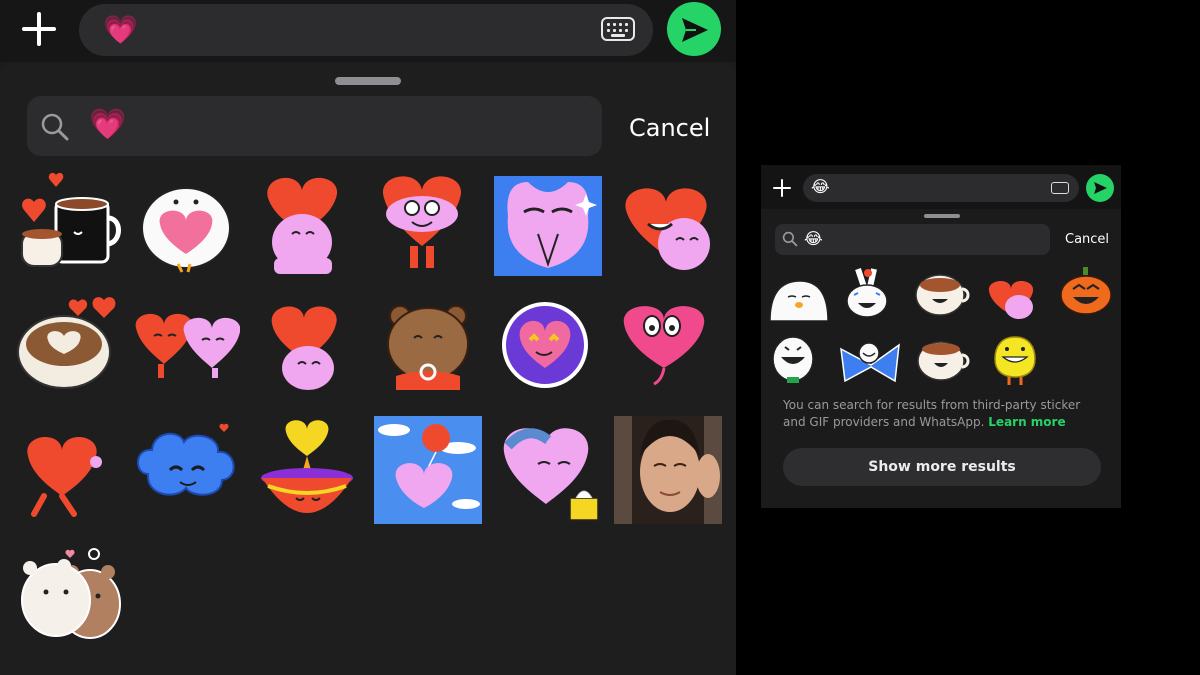  I want to click on message-composer: 💗, so click(368, 31).